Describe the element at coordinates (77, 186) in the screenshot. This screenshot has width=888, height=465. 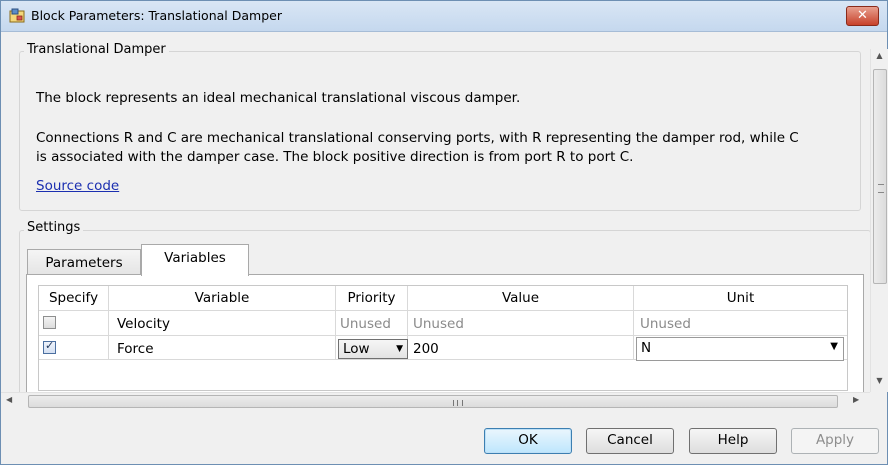
I see `source-code-link: Source code` at that location.